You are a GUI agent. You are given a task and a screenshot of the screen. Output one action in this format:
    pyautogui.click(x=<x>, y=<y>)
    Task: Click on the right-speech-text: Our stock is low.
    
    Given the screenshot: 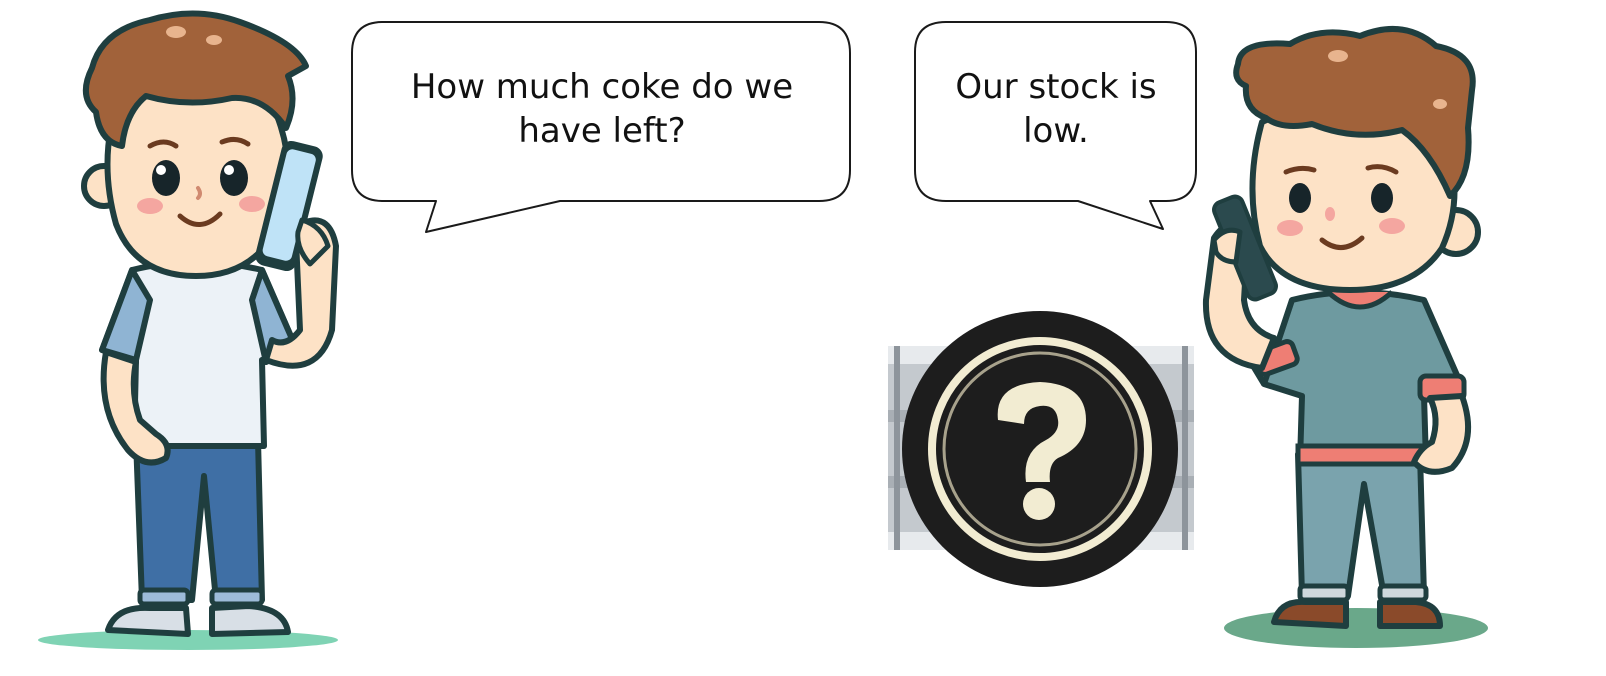 What is the action you would take?
    pyautogui.click(x=1056, y=109)
    